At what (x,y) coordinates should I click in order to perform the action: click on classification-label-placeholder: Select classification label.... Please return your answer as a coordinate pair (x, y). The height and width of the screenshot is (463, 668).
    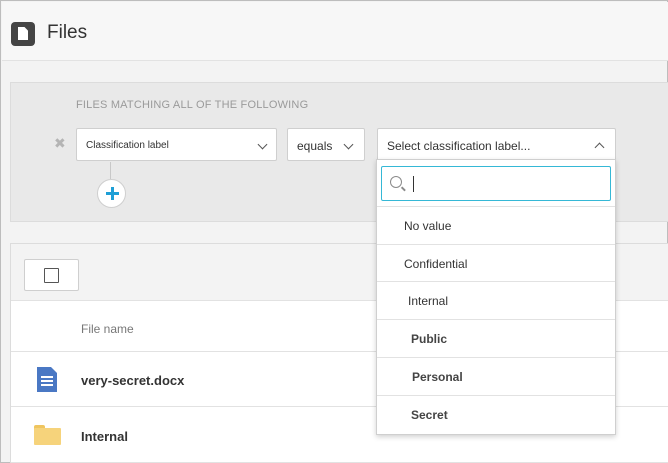
    Looking at the image, I should click on (459, 146).